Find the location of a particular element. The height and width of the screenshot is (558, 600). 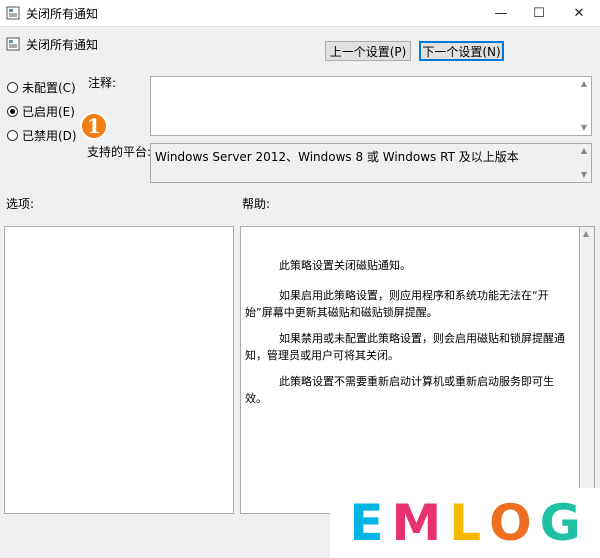

comment-textarea: ▲ ▼ is located at coordinates (371, 106).